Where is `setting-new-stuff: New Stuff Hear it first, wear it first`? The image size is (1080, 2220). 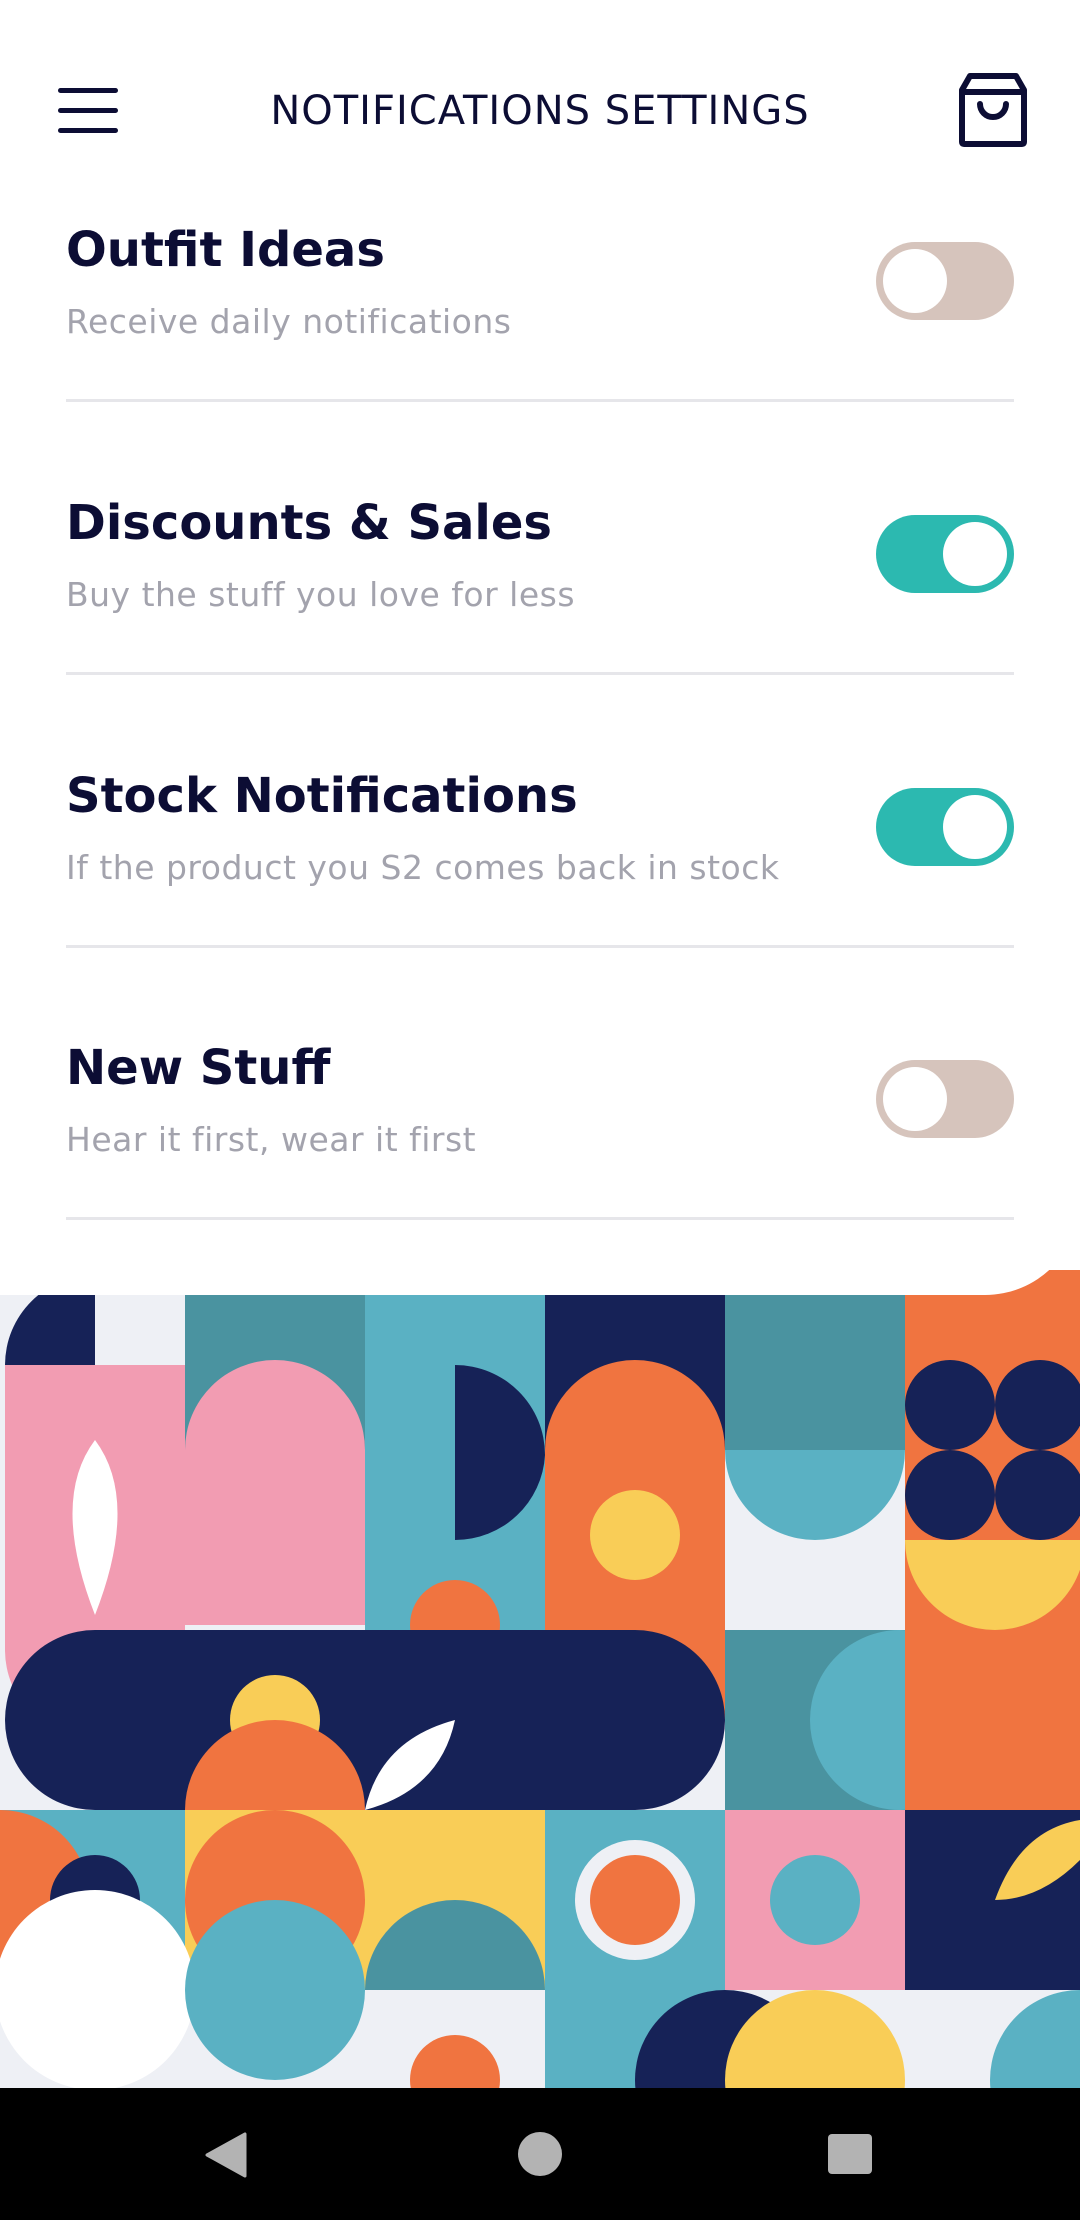 setting-new-stuff: New Stuff Hear it first, wear it first is located at coordinates (540, 1130).